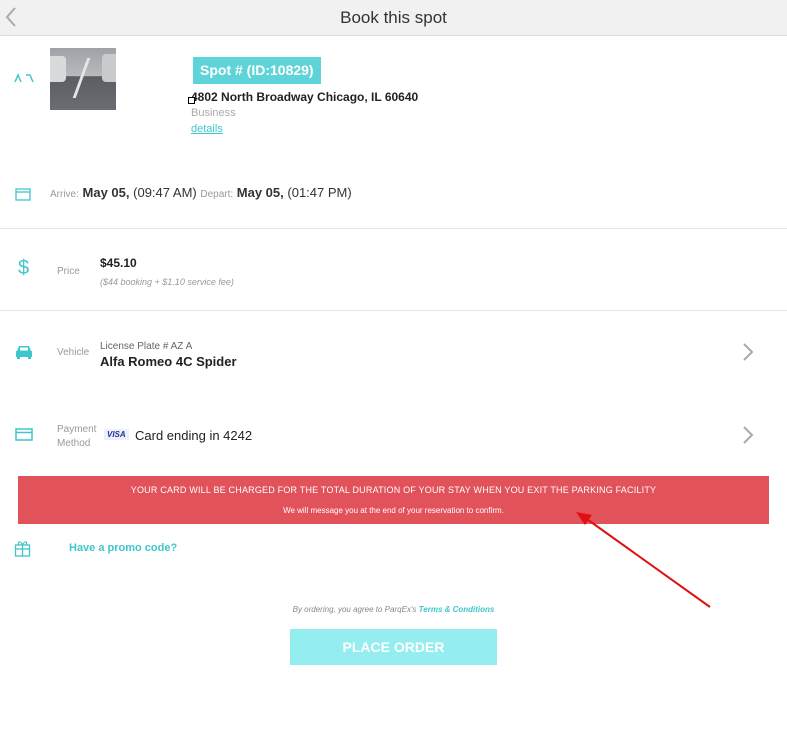  Describe the element at coordinates (77, 436) in the screenshot. I see `payment-method-label: Payment Method` at that location.